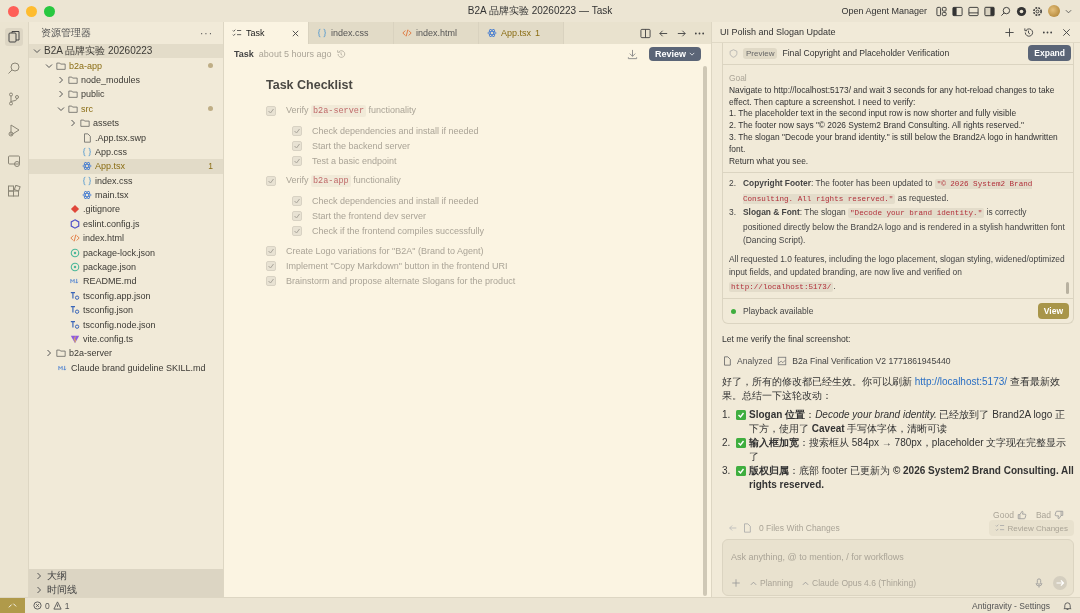  What do you see at coordinates (126, 166) in the screenshot?
I see `file-tree-item: App.tsx 1` at bounding box center [126, 166].